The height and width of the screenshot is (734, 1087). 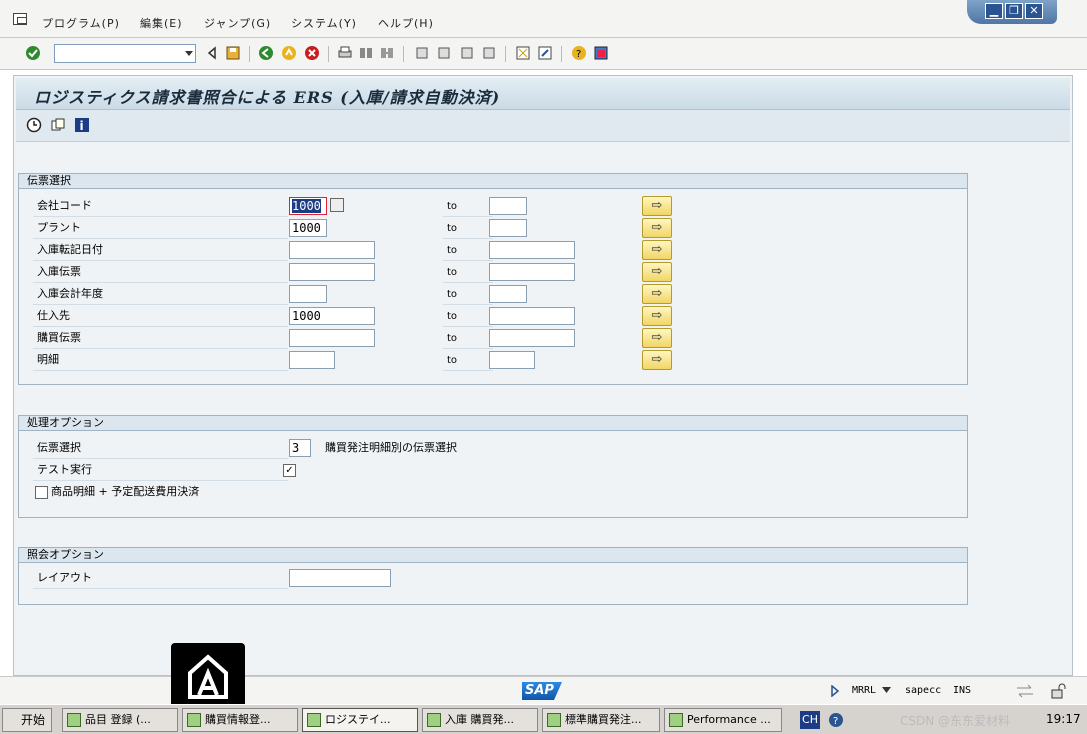 What do you see at coordinates (810, 720) in the screenshot?
I see `language-indicator: CH` at bounding box center [810, 720].